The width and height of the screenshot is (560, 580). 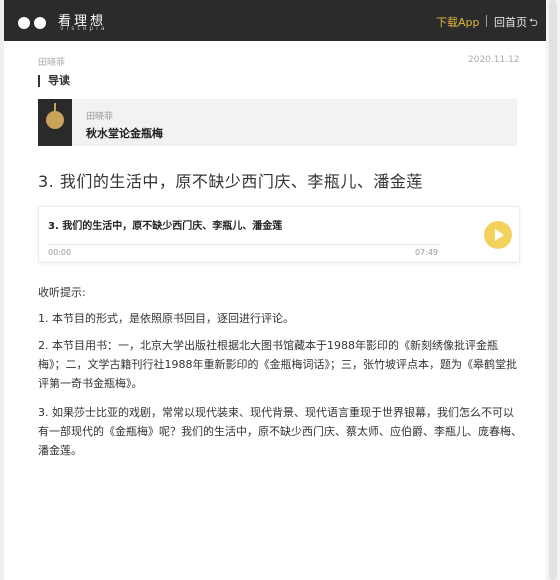 I want to click on course-title: 秋水堂论金瓶梅, so click(x=124, y=133).